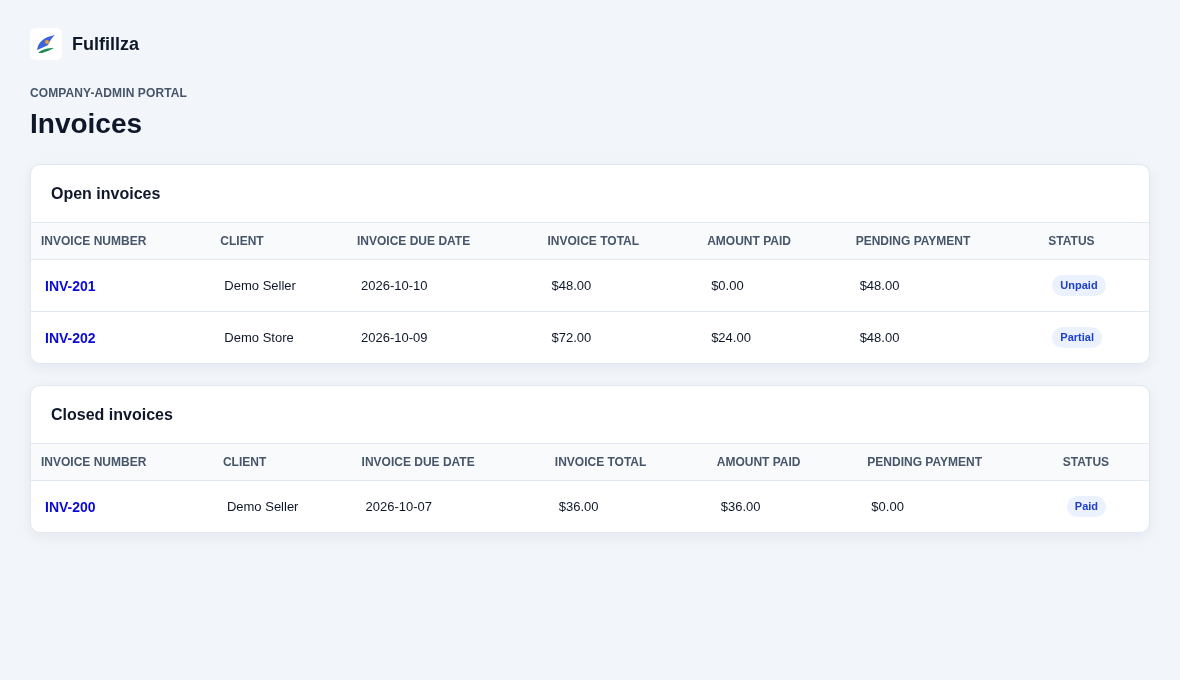 This screenshot has height=680, width=1180. I want to click on invoice-link: INV-202, so click(70, 337).